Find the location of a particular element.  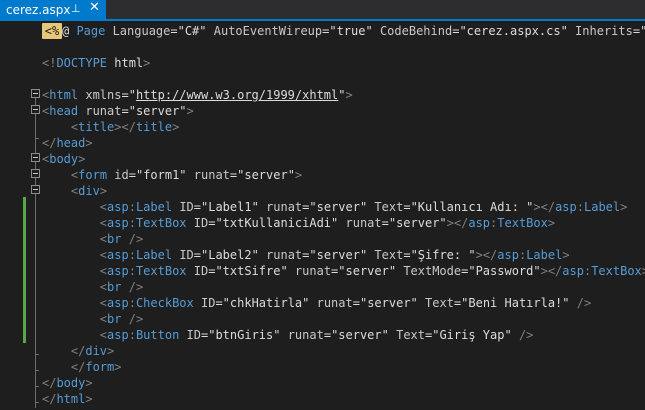

code-token: "btnGiris" is located at coordinates (244, 335).